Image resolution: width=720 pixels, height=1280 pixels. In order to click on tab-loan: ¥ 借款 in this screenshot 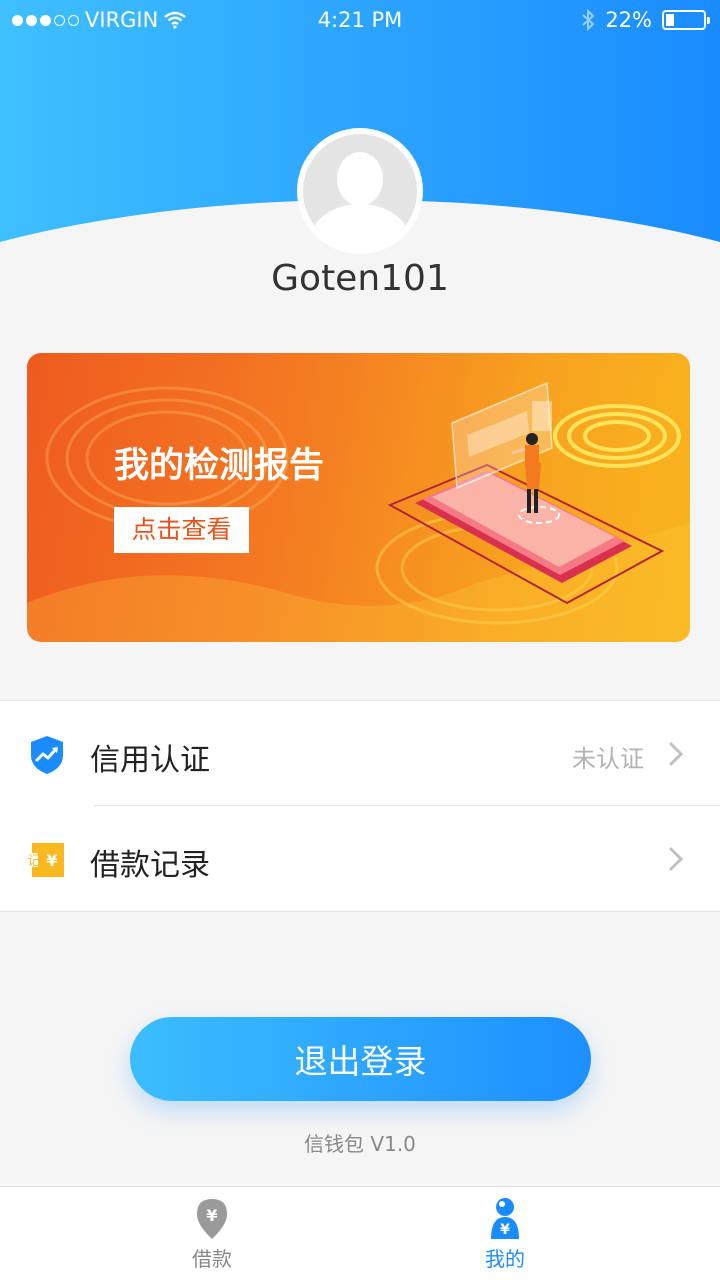, I will do `click(212, 1237)`.